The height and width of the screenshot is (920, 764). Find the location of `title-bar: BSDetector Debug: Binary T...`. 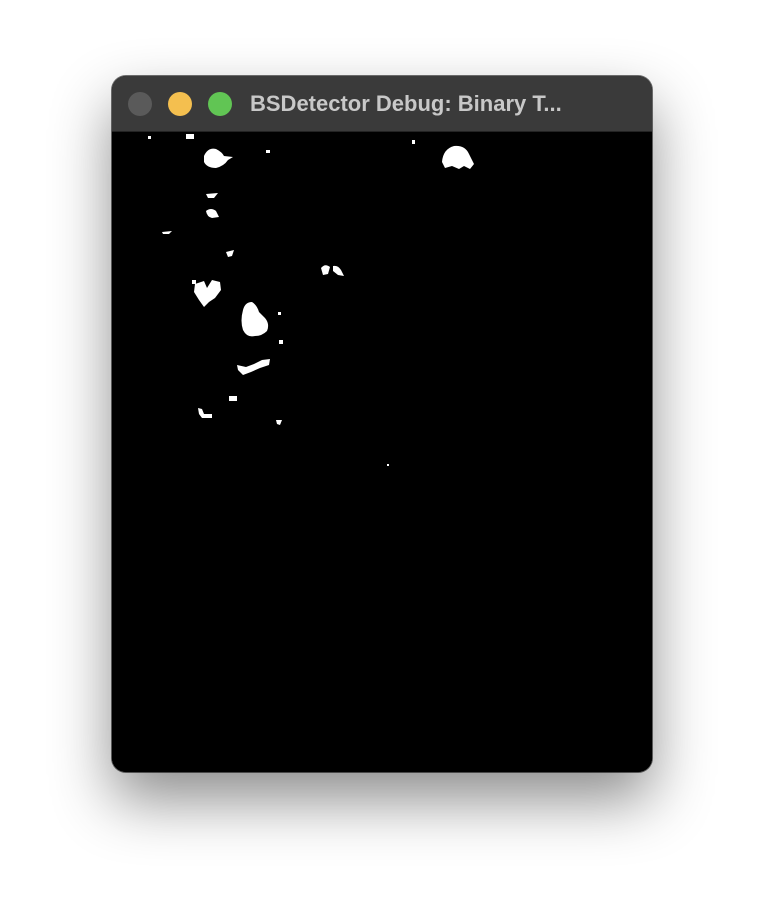

title-bar: BSDetector Debug: Binary T... is located at coordinates (382, 104).